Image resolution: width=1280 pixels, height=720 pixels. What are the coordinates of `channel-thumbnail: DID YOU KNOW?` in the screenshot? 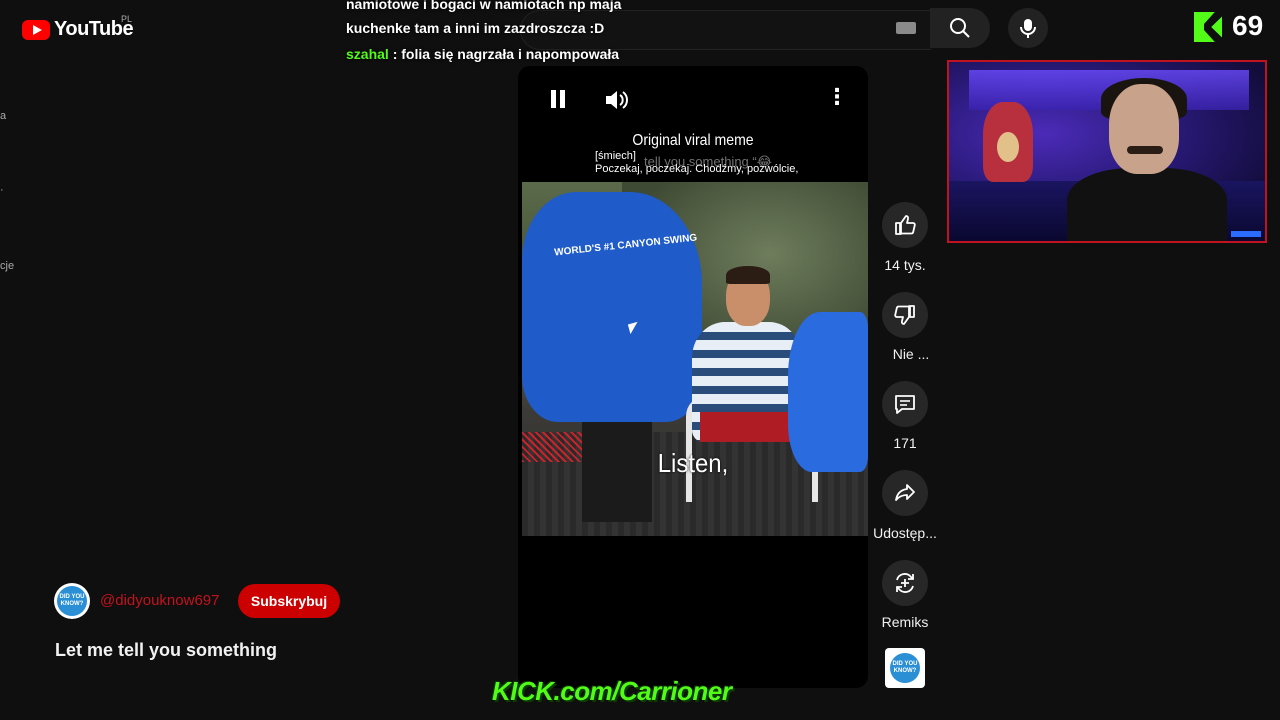 It's located at (905, 668).